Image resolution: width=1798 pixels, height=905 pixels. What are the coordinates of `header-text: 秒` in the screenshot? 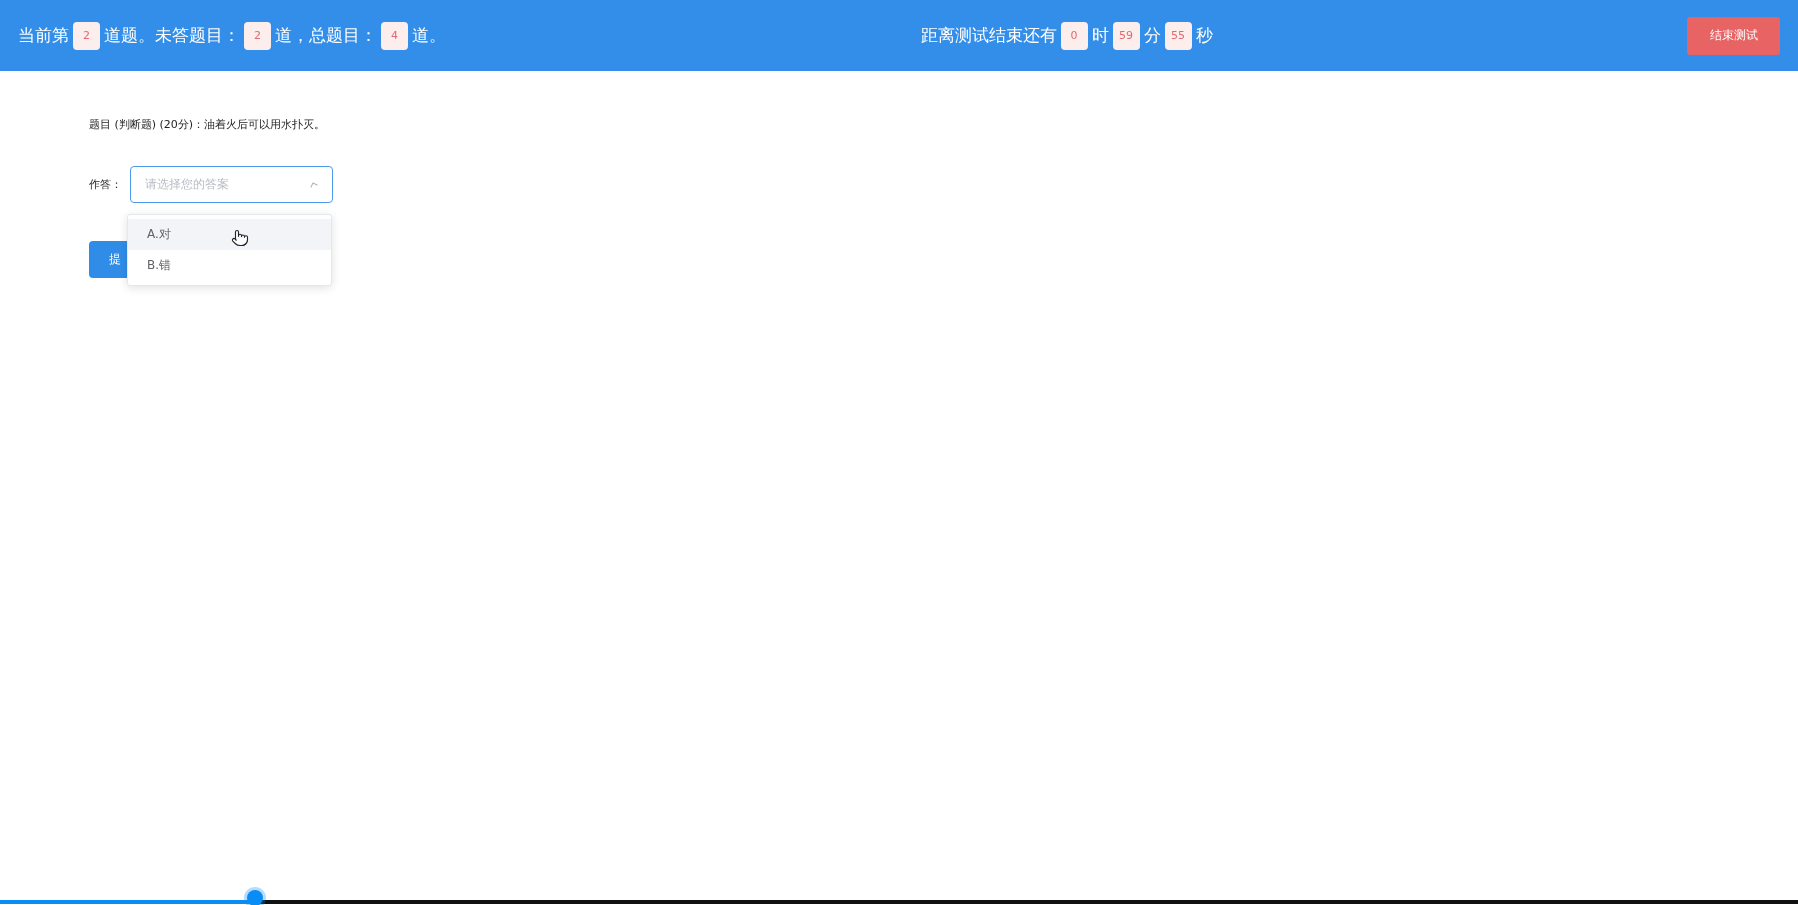 It's located at (1204, 35).